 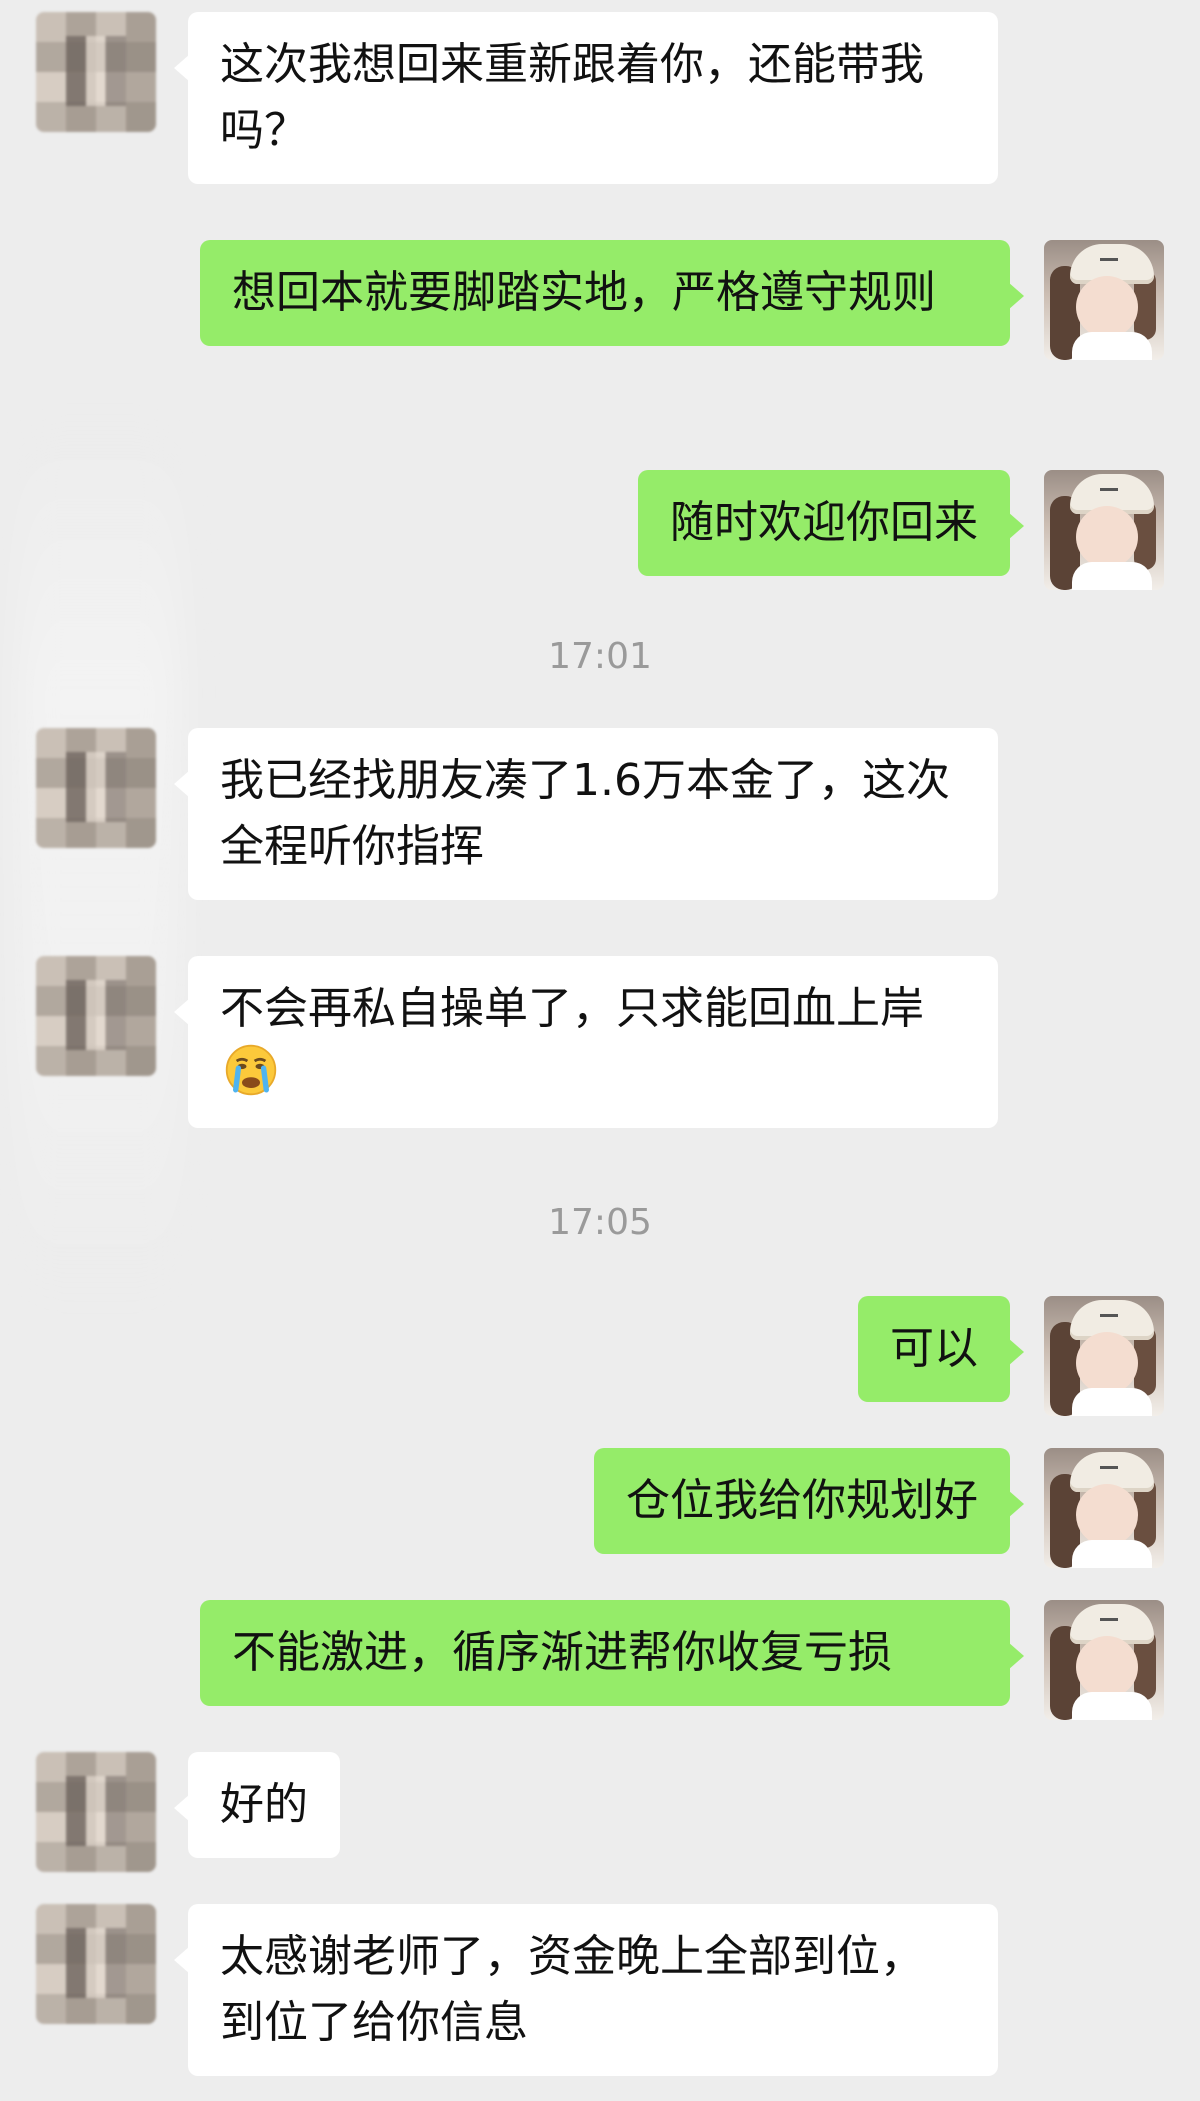 I want to click on timestamp: 17:05, so click(x=600, y=1222).